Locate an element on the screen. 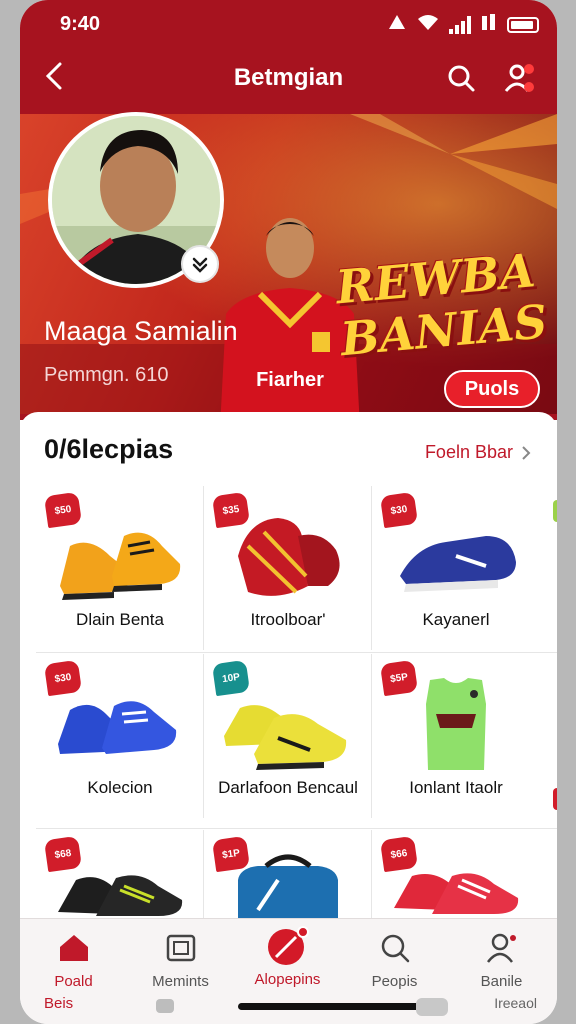  tab-label: Peopis is located at coordinates (394, 981).